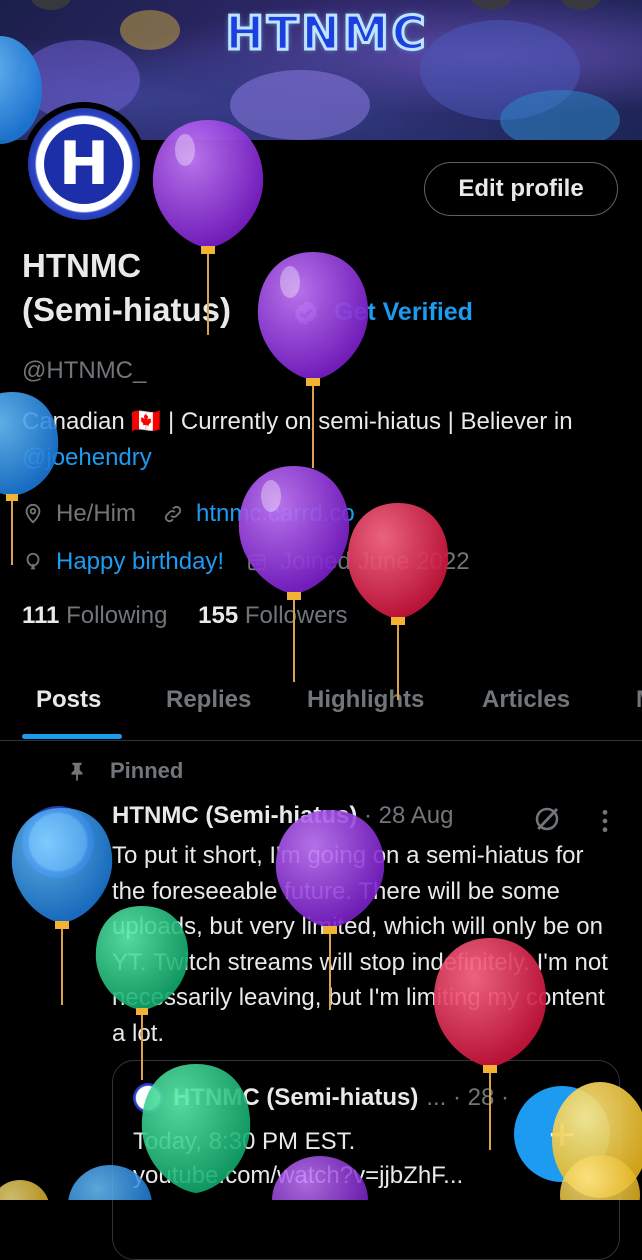  Describe the element at coordinates (581, 5) in the screenshot. I see `more-options-button` at that location.